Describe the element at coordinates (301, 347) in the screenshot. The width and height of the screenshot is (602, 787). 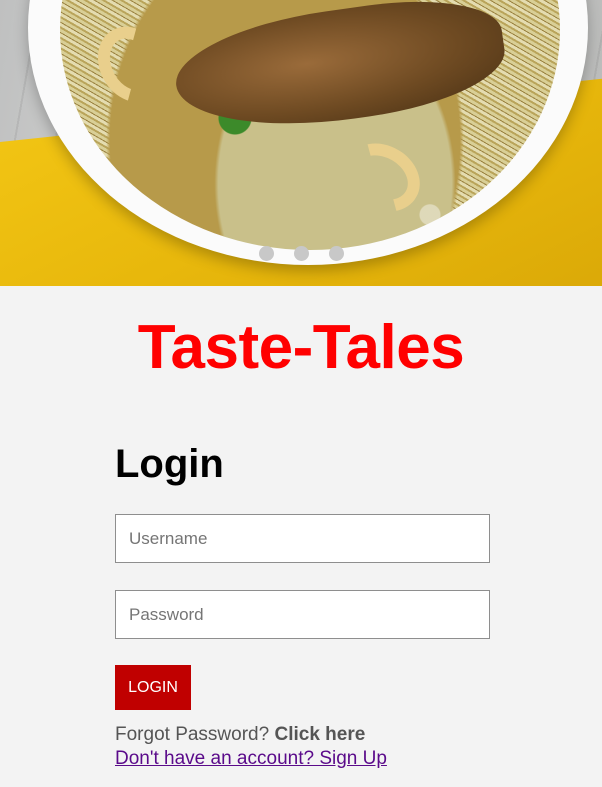
I see `site-logo-title: Taste-Tales` at that location.